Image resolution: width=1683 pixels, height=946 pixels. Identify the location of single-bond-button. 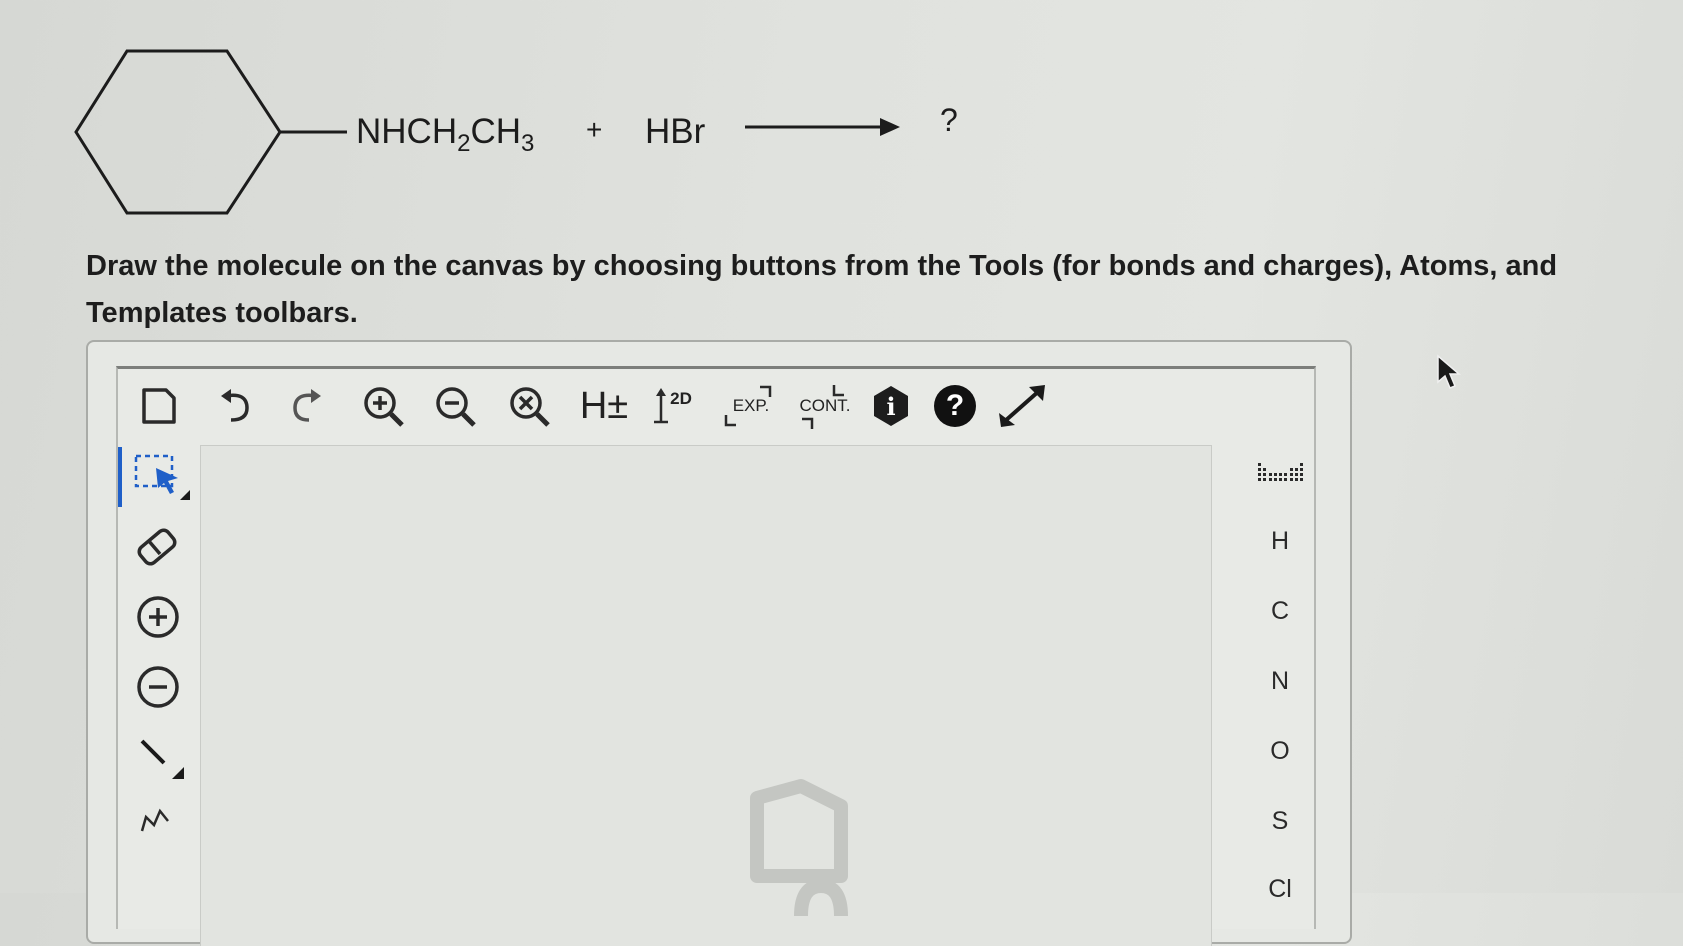
(158, 757).